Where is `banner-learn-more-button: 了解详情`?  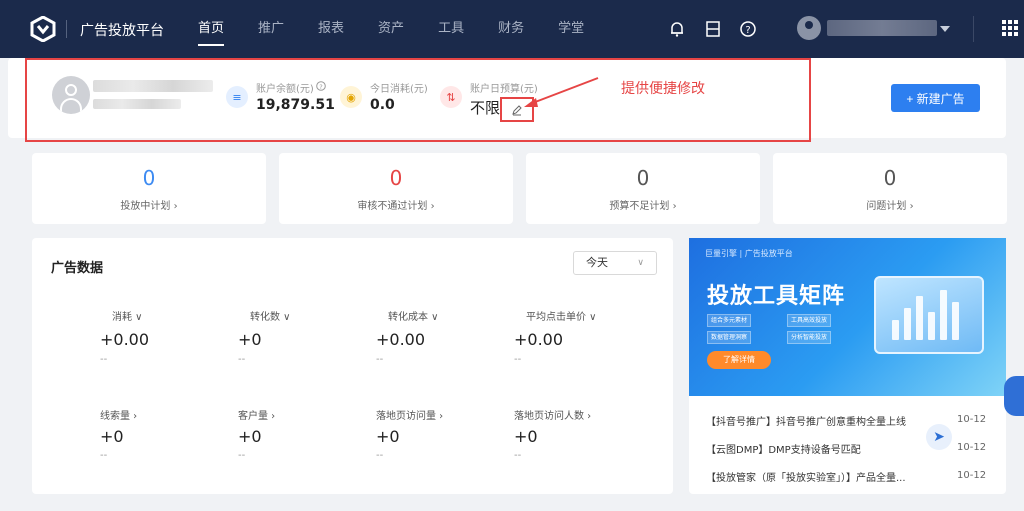 banner-learn-more-button: 了解详情 is located at coordinates (739, 360).